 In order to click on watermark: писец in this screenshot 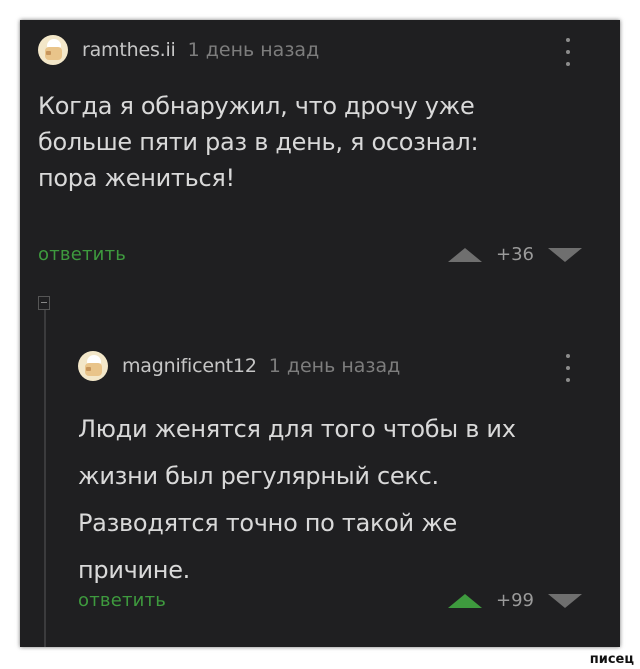, I will do `click(611, 659)`.